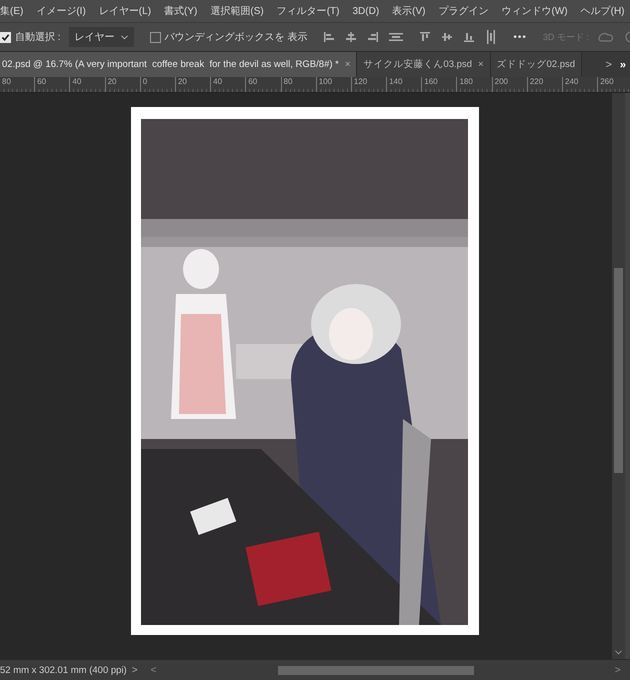 The width and height of the screenshot is (630, 680). I want to click on align-top-icon, so click(425, 37).